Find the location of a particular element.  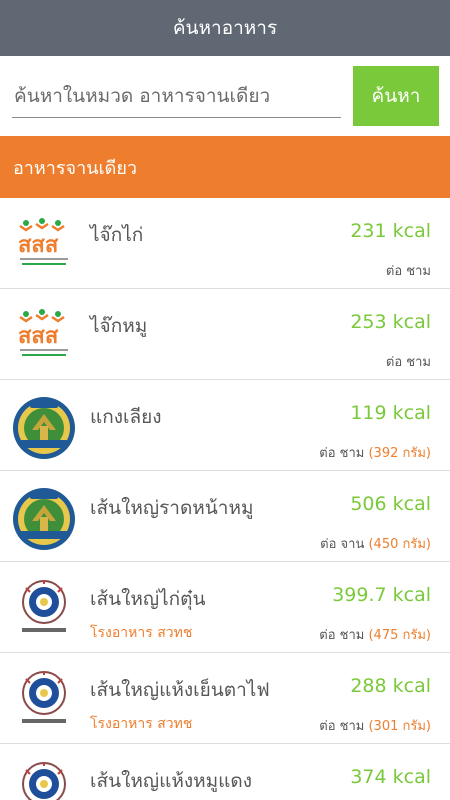

food-portion: ต่อ ชาม (392 กรัม) is located at coordinates (375, 452).